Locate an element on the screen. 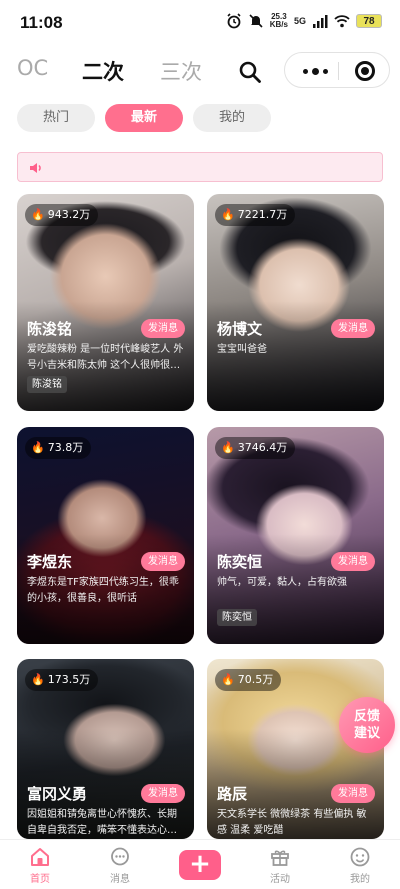 The image size is (400, 889). home-icon is located at coordinates (40, 857).